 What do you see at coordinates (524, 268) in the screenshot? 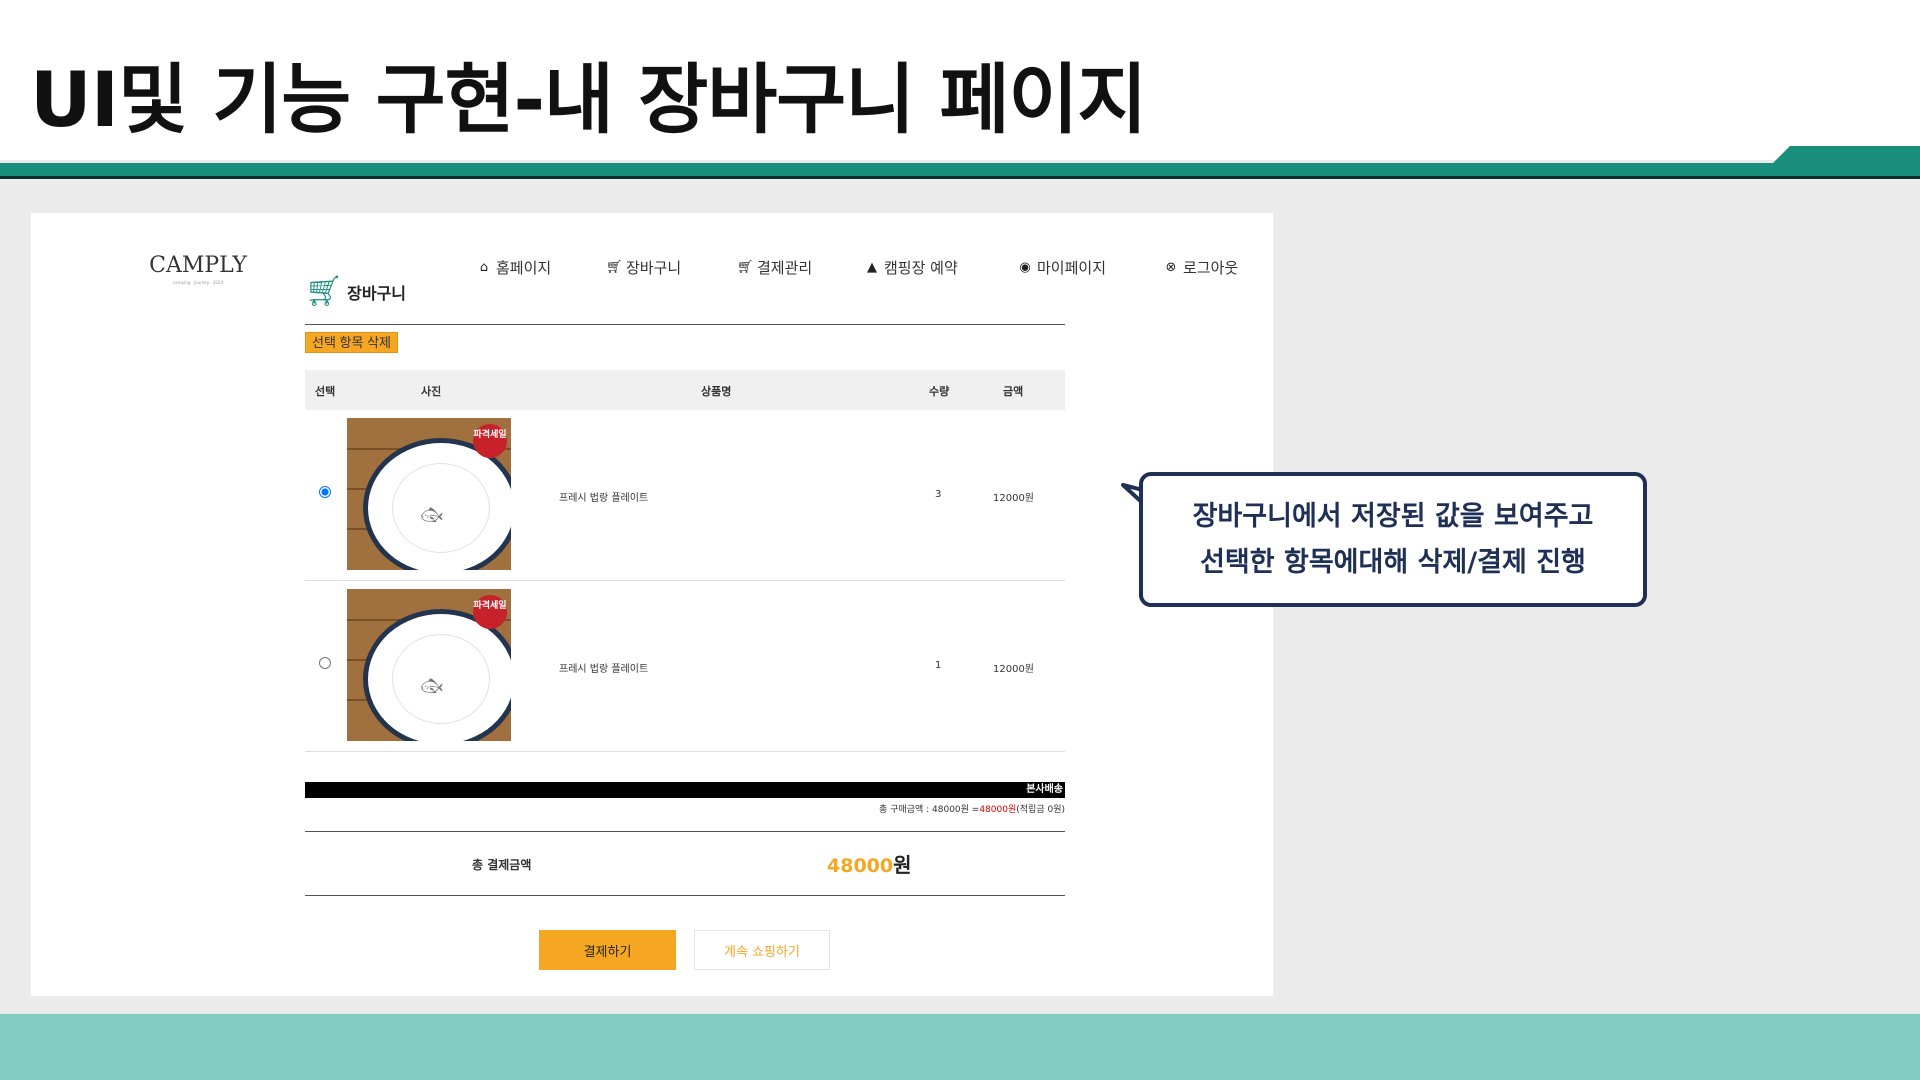
I see `nav-label: 홈페이지` at bounding box center [524, 268].